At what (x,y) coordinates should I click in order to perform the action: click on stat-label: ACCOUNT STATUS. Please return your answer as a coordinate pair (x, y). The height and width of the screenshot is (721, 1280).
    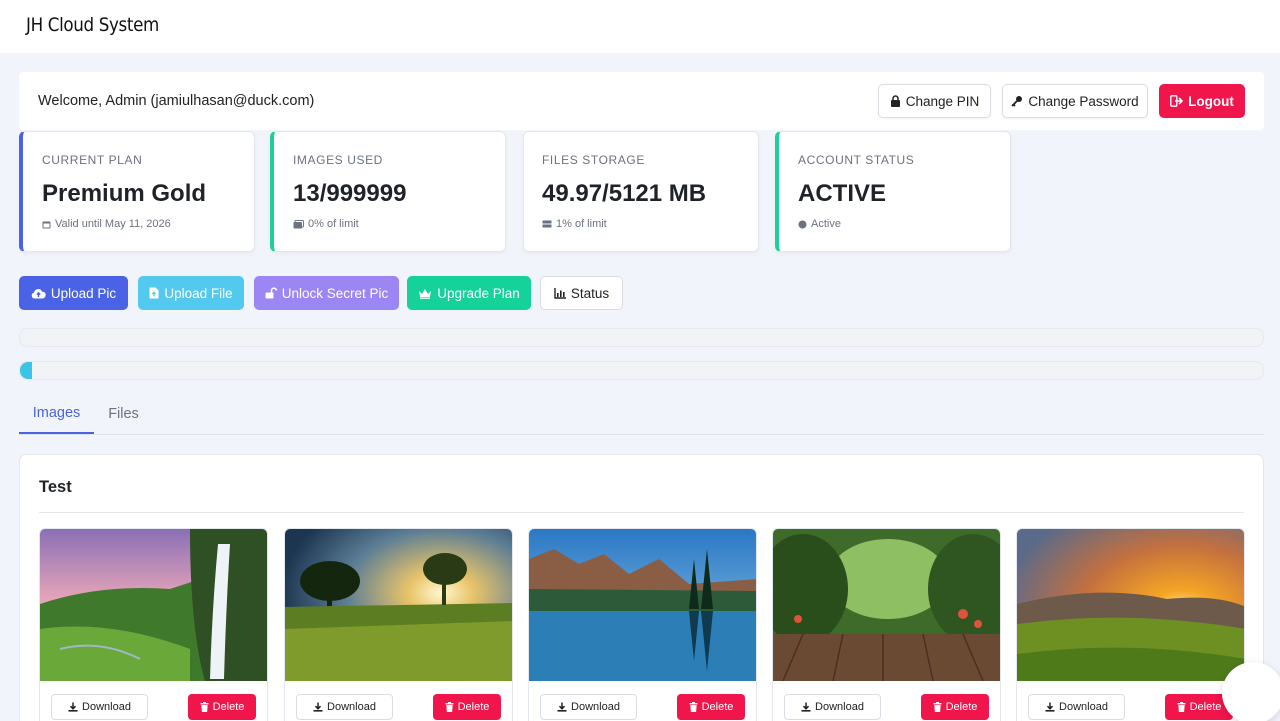
    Looking at the image, I should click on (856, 160).